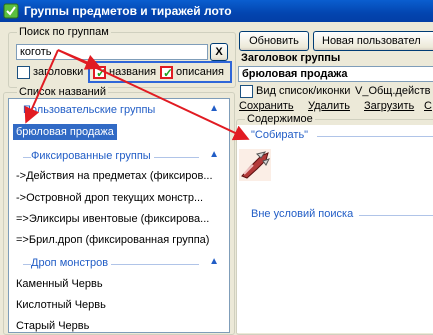  What do you see at coordinates (11, 11) in the screenshot?
I see `app-icon` at bounding box center [11, 11].